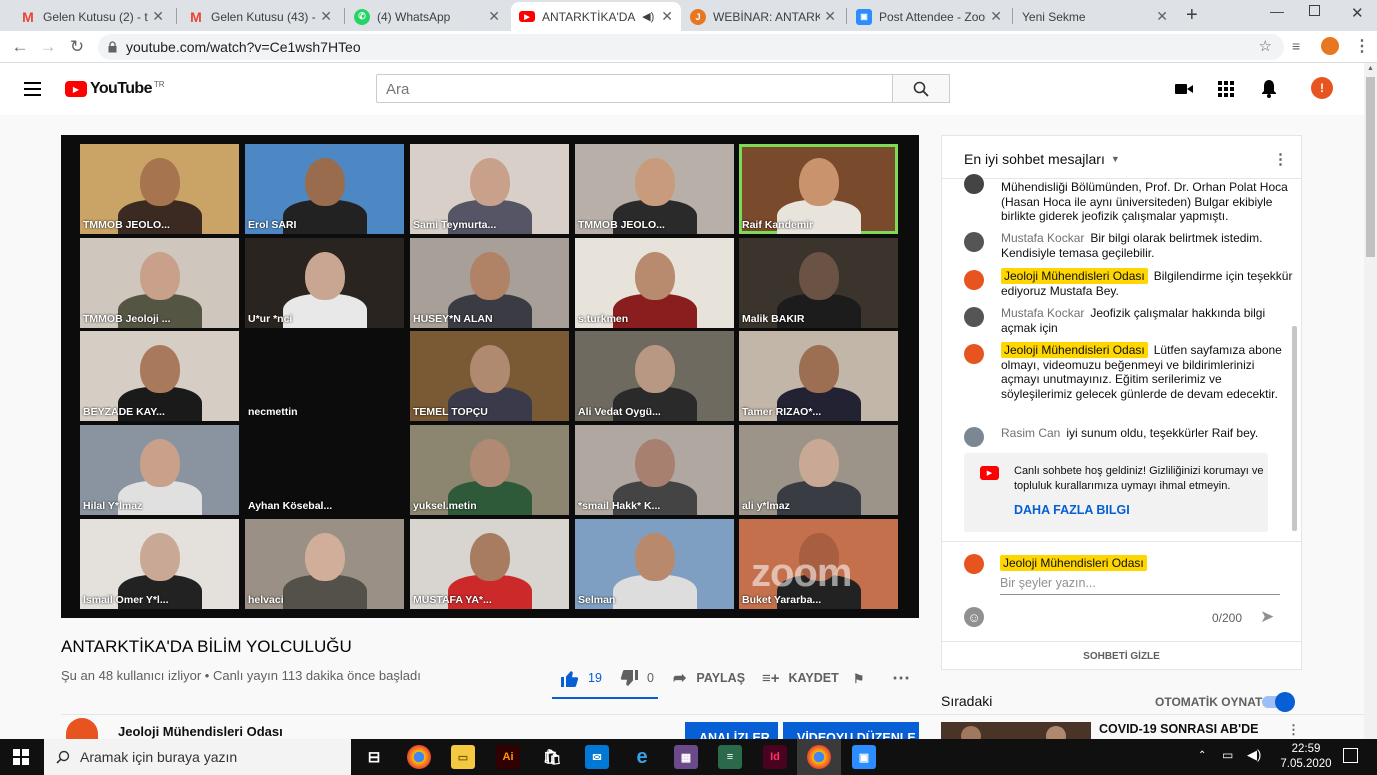 The width and height of the screenshot is (1377, 775). Describe the element at coordinates (92, 16) in the screenshot. I see `tab-gmail-1: M Gelen Kutusu (2) - tmm ✕` at that location.